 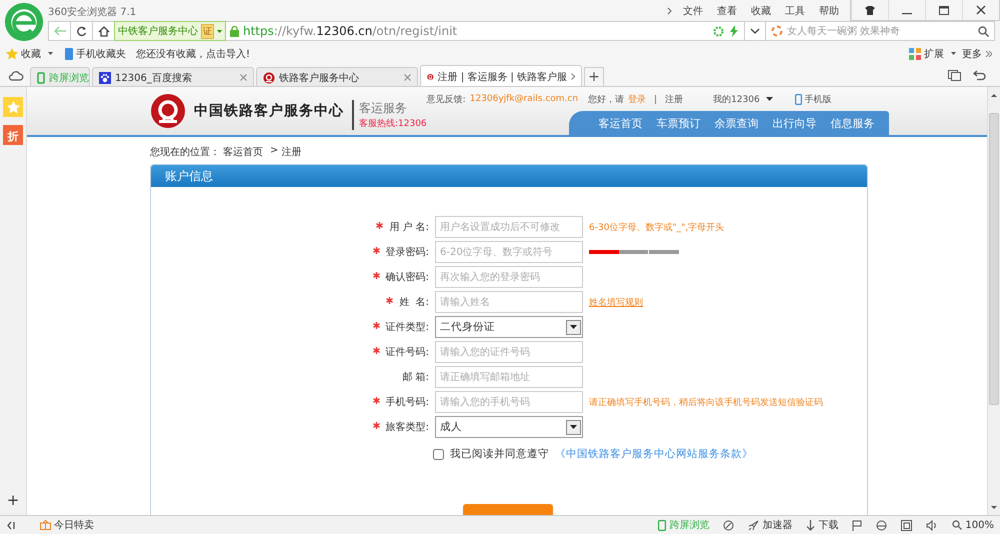 What do you see at coordinates (95, 53) in the screenshot?
I see `mobile-favorites-link: 手机收藏夹` at bounding box center [95, 53].